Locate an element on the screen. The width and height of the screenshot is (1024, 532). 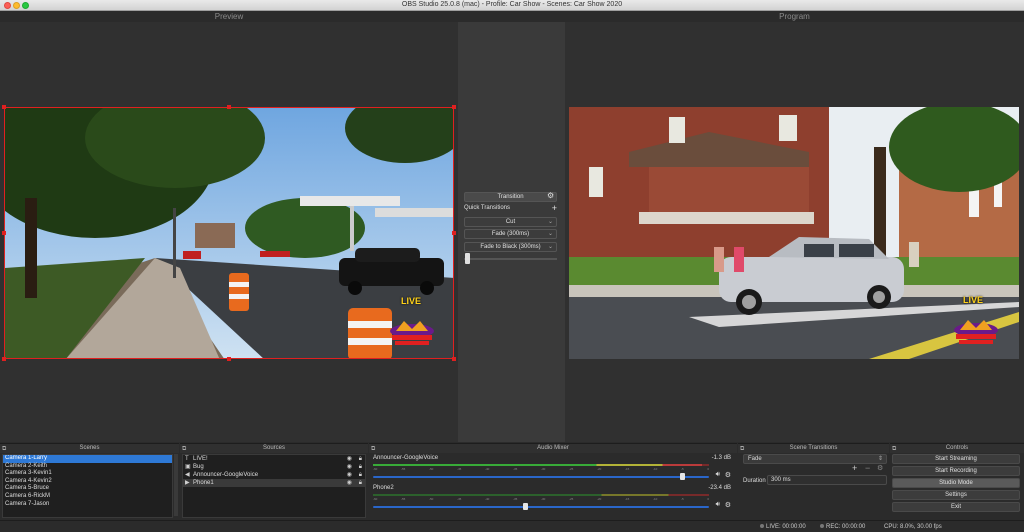
preview-handle-tm is located at coordinates (229, 107).